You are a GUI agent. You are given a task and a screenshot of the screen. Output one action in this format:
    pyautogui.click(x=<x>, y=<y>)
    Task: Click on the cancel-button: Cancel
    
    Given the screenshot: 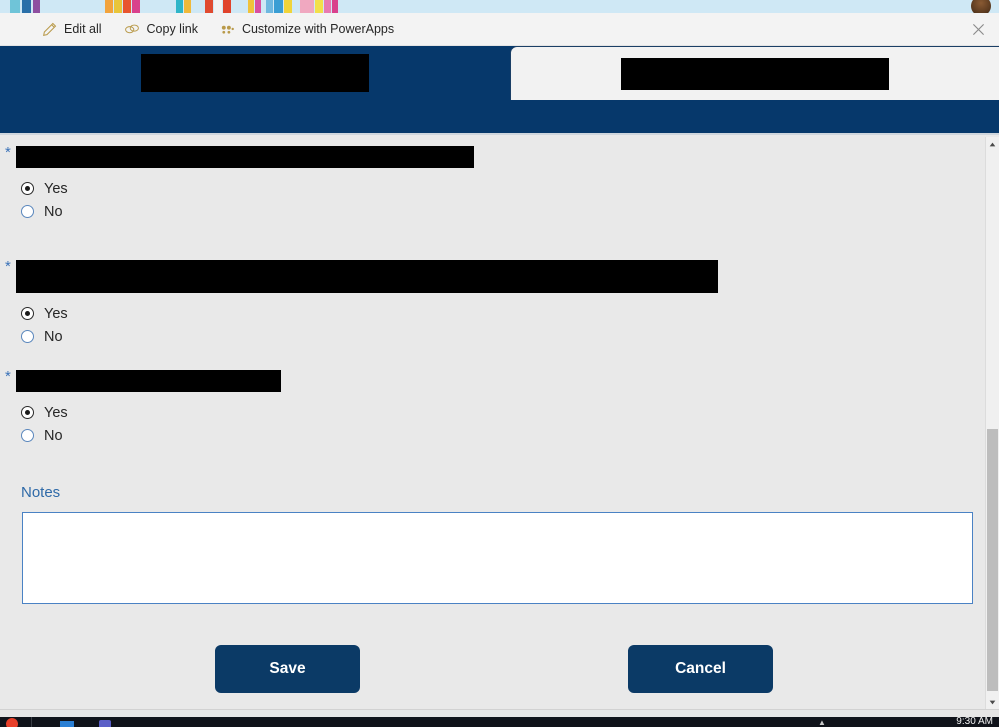 What is the action you would take?
    pyautogui.click(x=700, y=669)
    